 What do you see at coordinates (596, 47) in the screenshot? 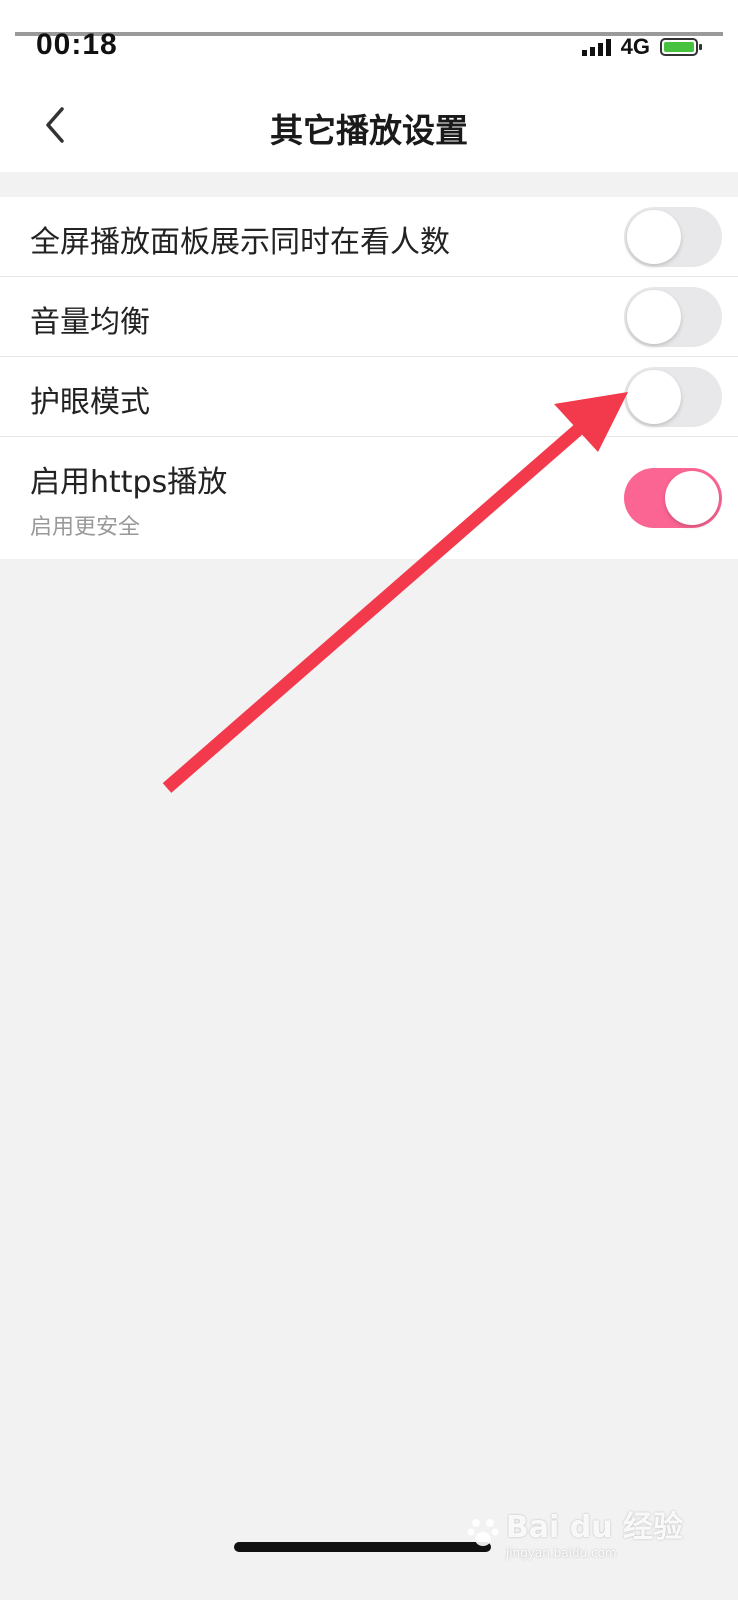
I see `signal-icon` at bounding box center [596, 47].